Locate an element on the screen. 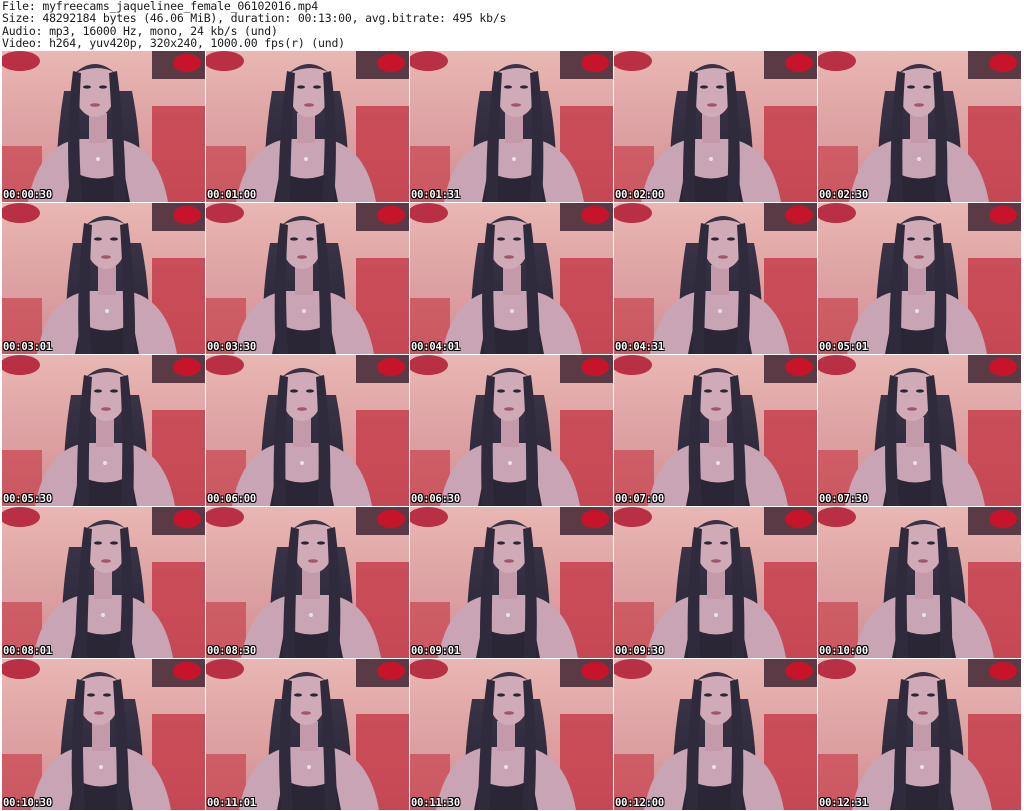  video-frame-thumbnail: 00:00:30 is located at coordinates (103, 126).